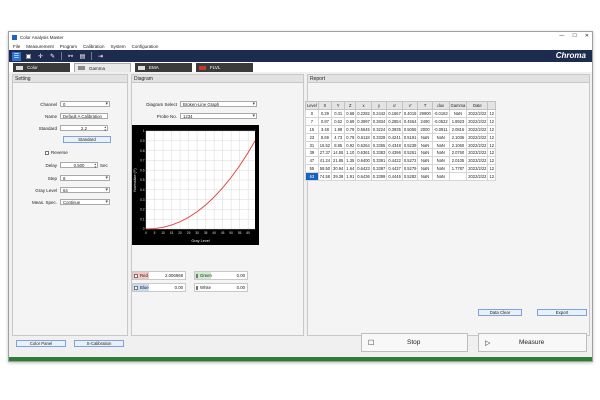  Describe the element at coordinates (79, 165) in the screenshot. I see `delay-stepper: 0.500 ▴ ▾` at that location.